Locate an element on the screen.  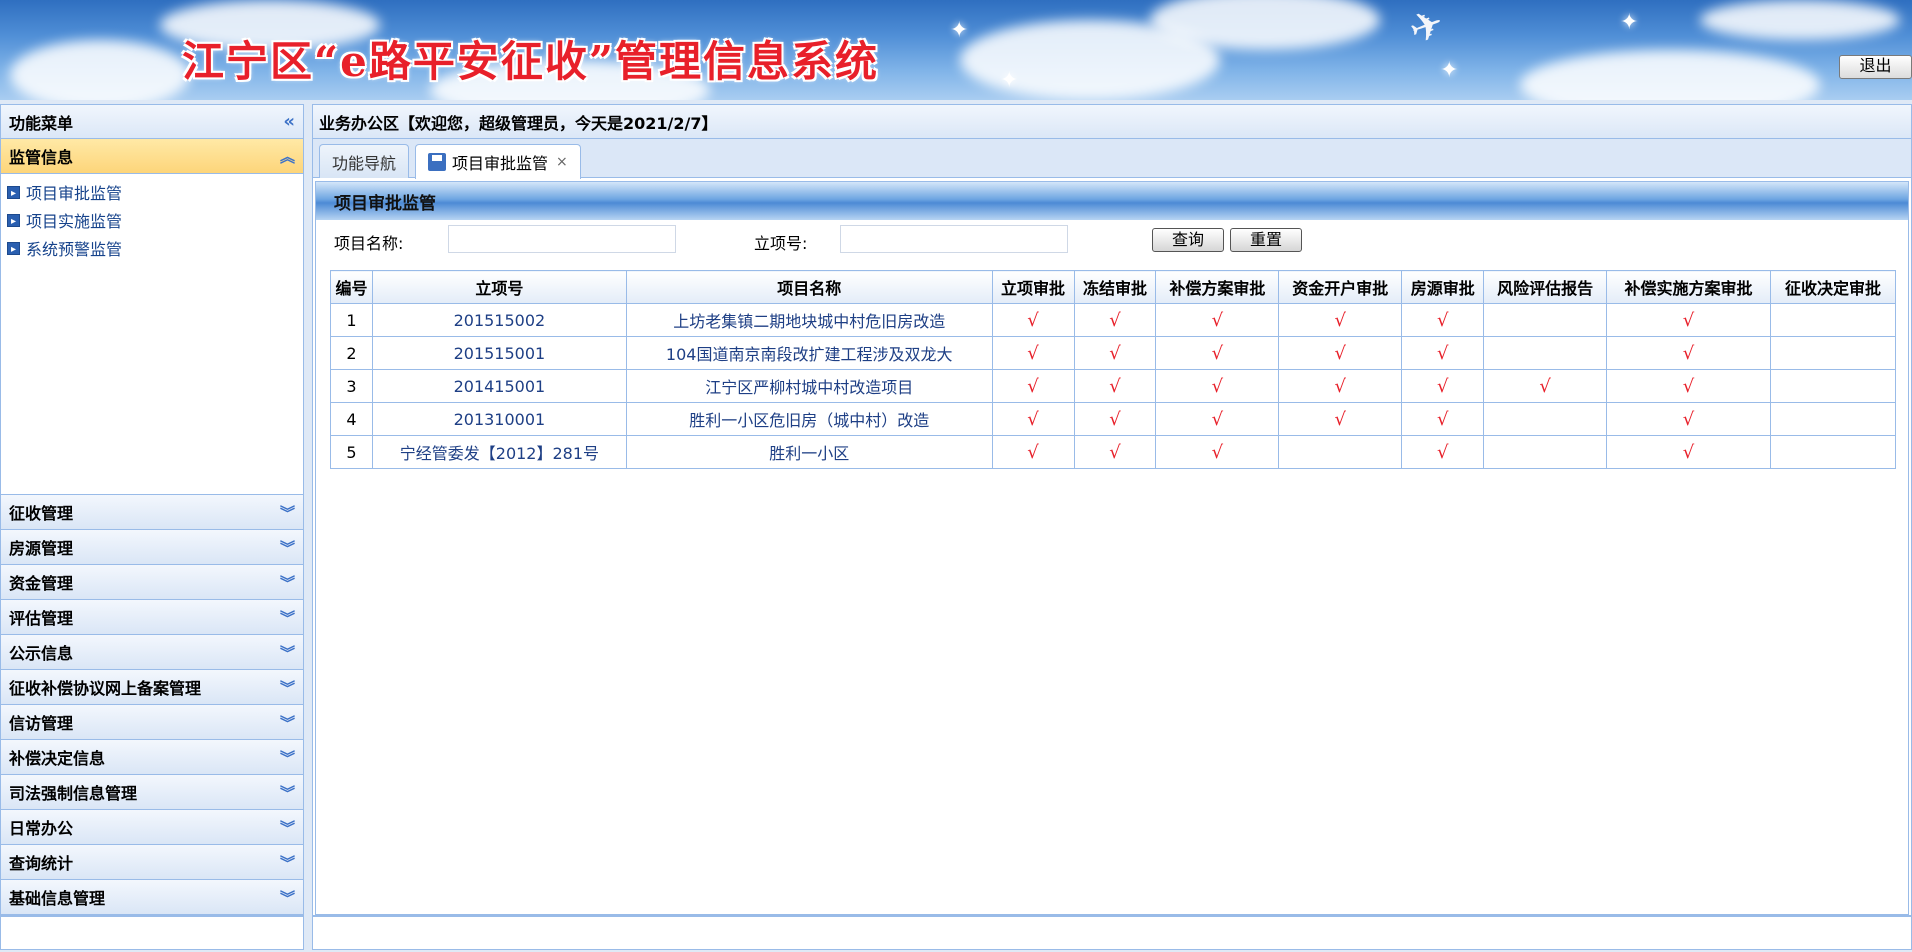
project-code-cell: 201515002 is located at coordinates (499, 320).